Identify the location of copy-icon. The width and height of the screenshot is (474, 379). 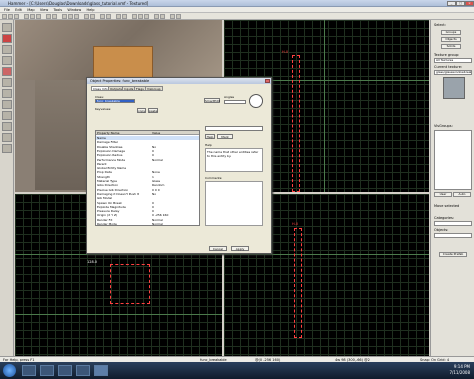
(70, 16).